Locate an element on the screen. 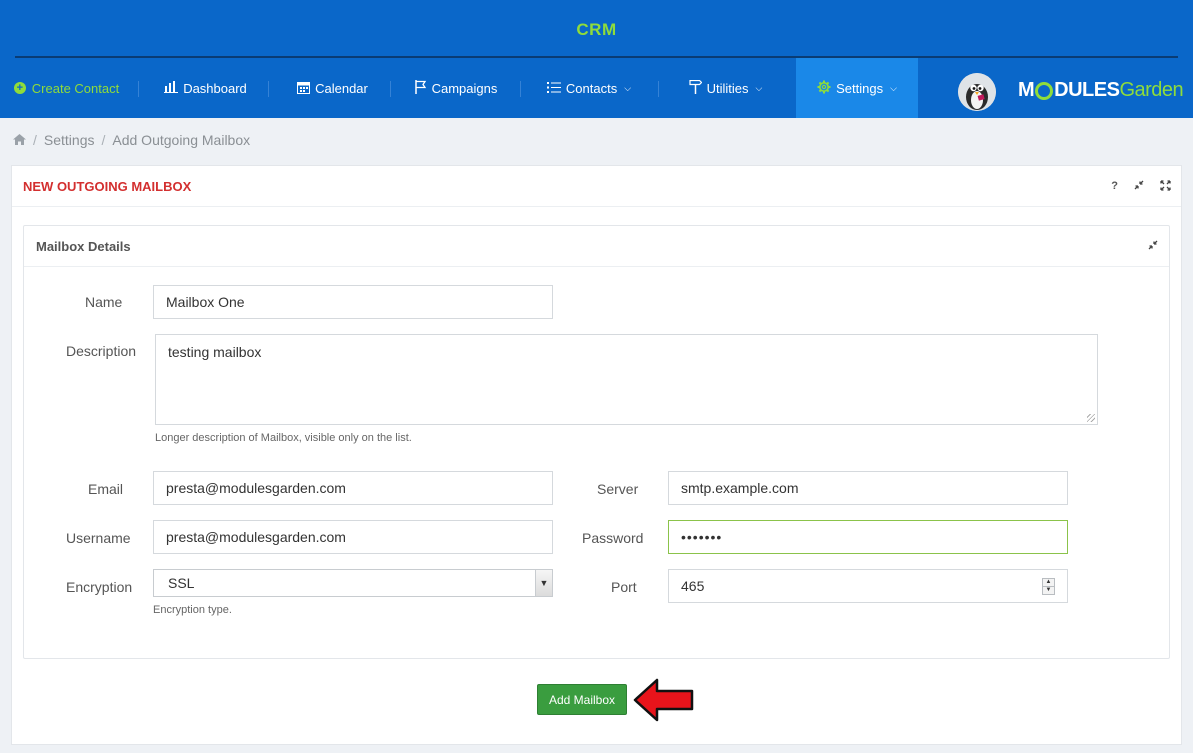 Image resolution: width=1193 pixels, height=753 pixels. bar-chart-icon is located at coordinates (171, 88).